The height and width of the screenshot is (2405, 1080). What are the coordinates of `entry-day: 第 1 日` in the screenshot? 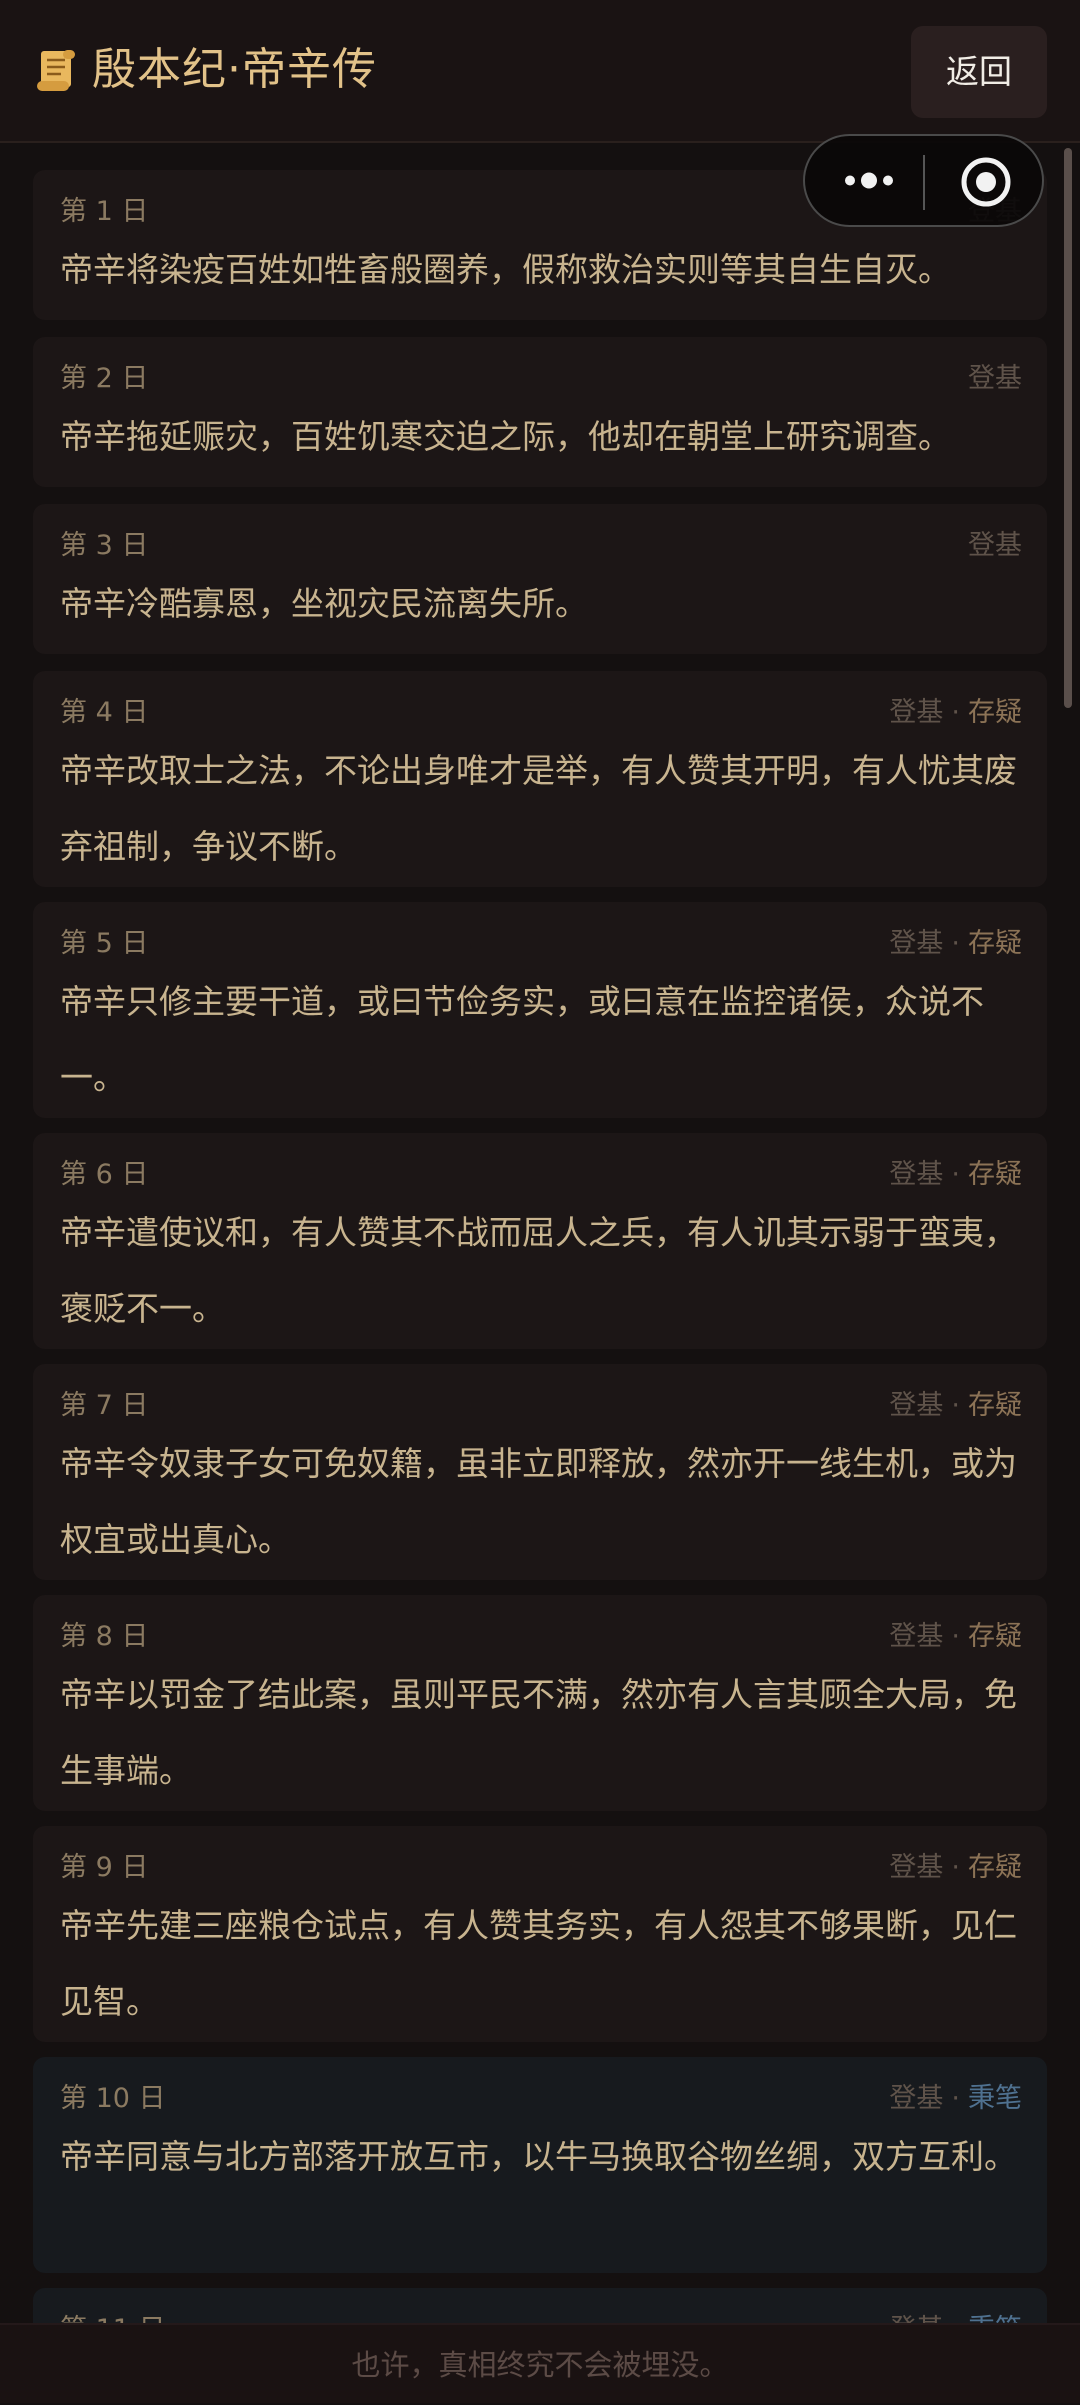 It's located at (104, 211).